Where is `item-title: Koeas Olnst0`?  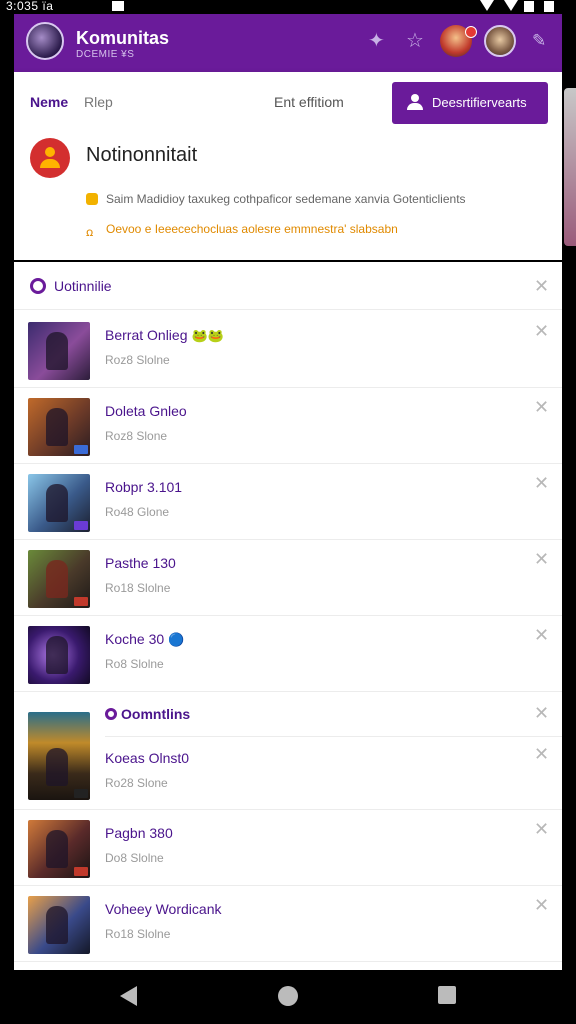
item-title: Koeas Olnst0 is located at coordinates (147, 758).